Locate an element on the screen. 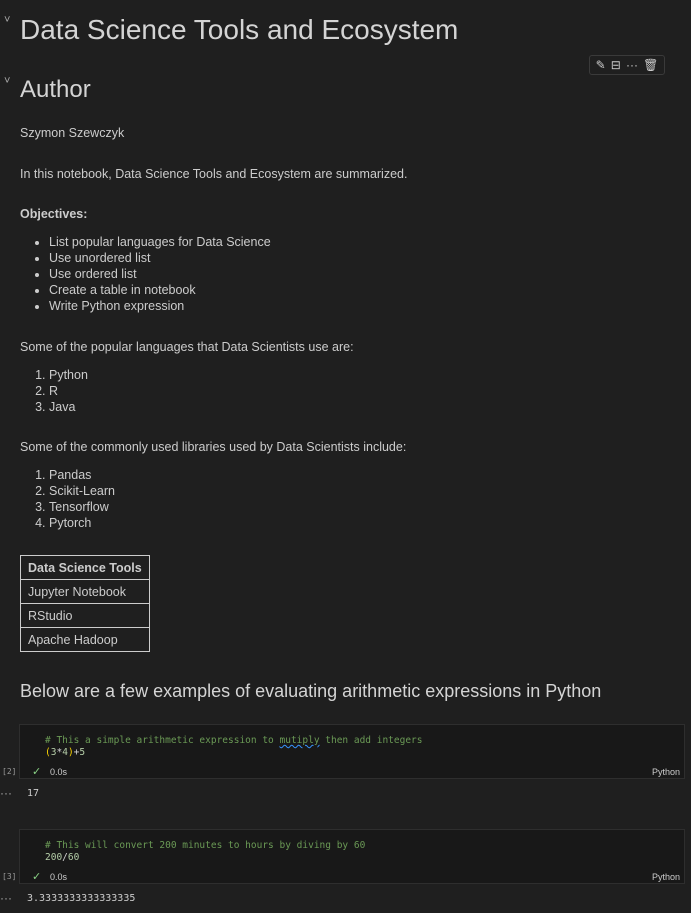  list-item: R is located at coordinates (68, 391).